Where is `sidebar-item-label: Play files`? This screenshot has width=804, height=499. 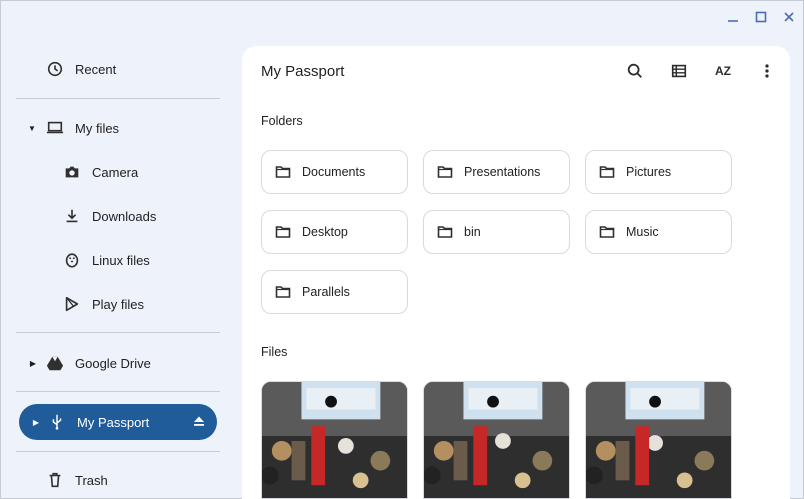 sidebar-item-label: Play files is located at coordinates (118, 304).